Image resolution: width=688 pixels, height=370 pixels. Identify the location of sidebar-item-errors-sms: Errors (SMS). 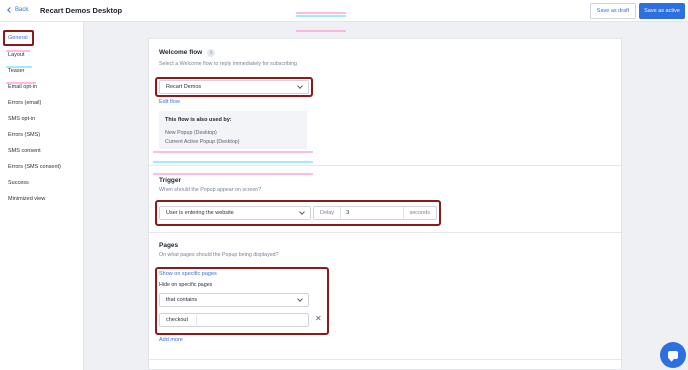
(24, 135).